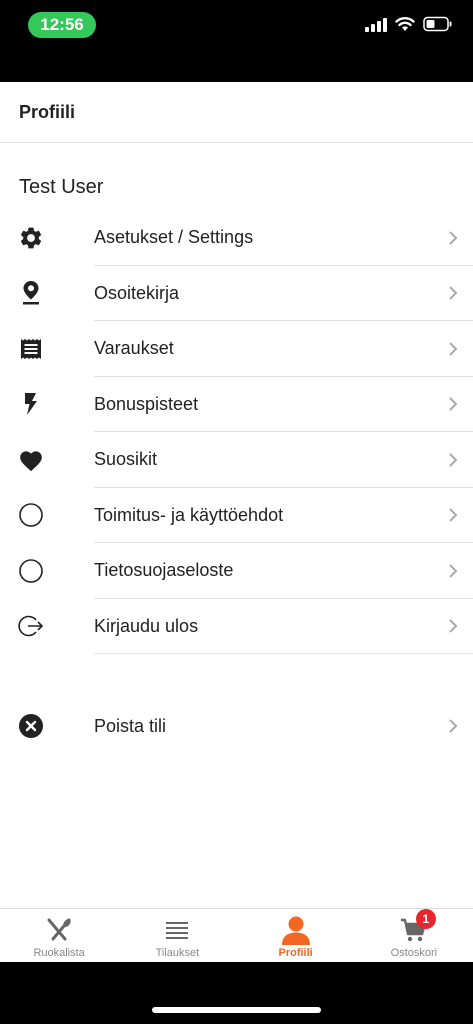 The height and width of the screenshot is (1024, 473). What do you see at coordinates (137, 292) in the screenshot?
I see `menu-item-label: Osoitekirja` at bounding box center [137, 292].